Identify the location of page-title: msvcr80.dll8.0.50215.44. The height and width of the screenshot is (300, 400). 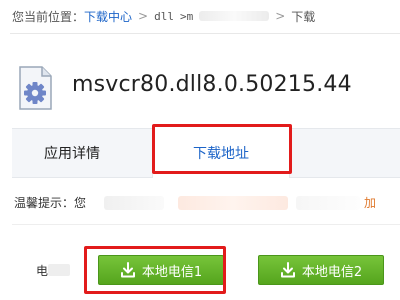
(212, 84).